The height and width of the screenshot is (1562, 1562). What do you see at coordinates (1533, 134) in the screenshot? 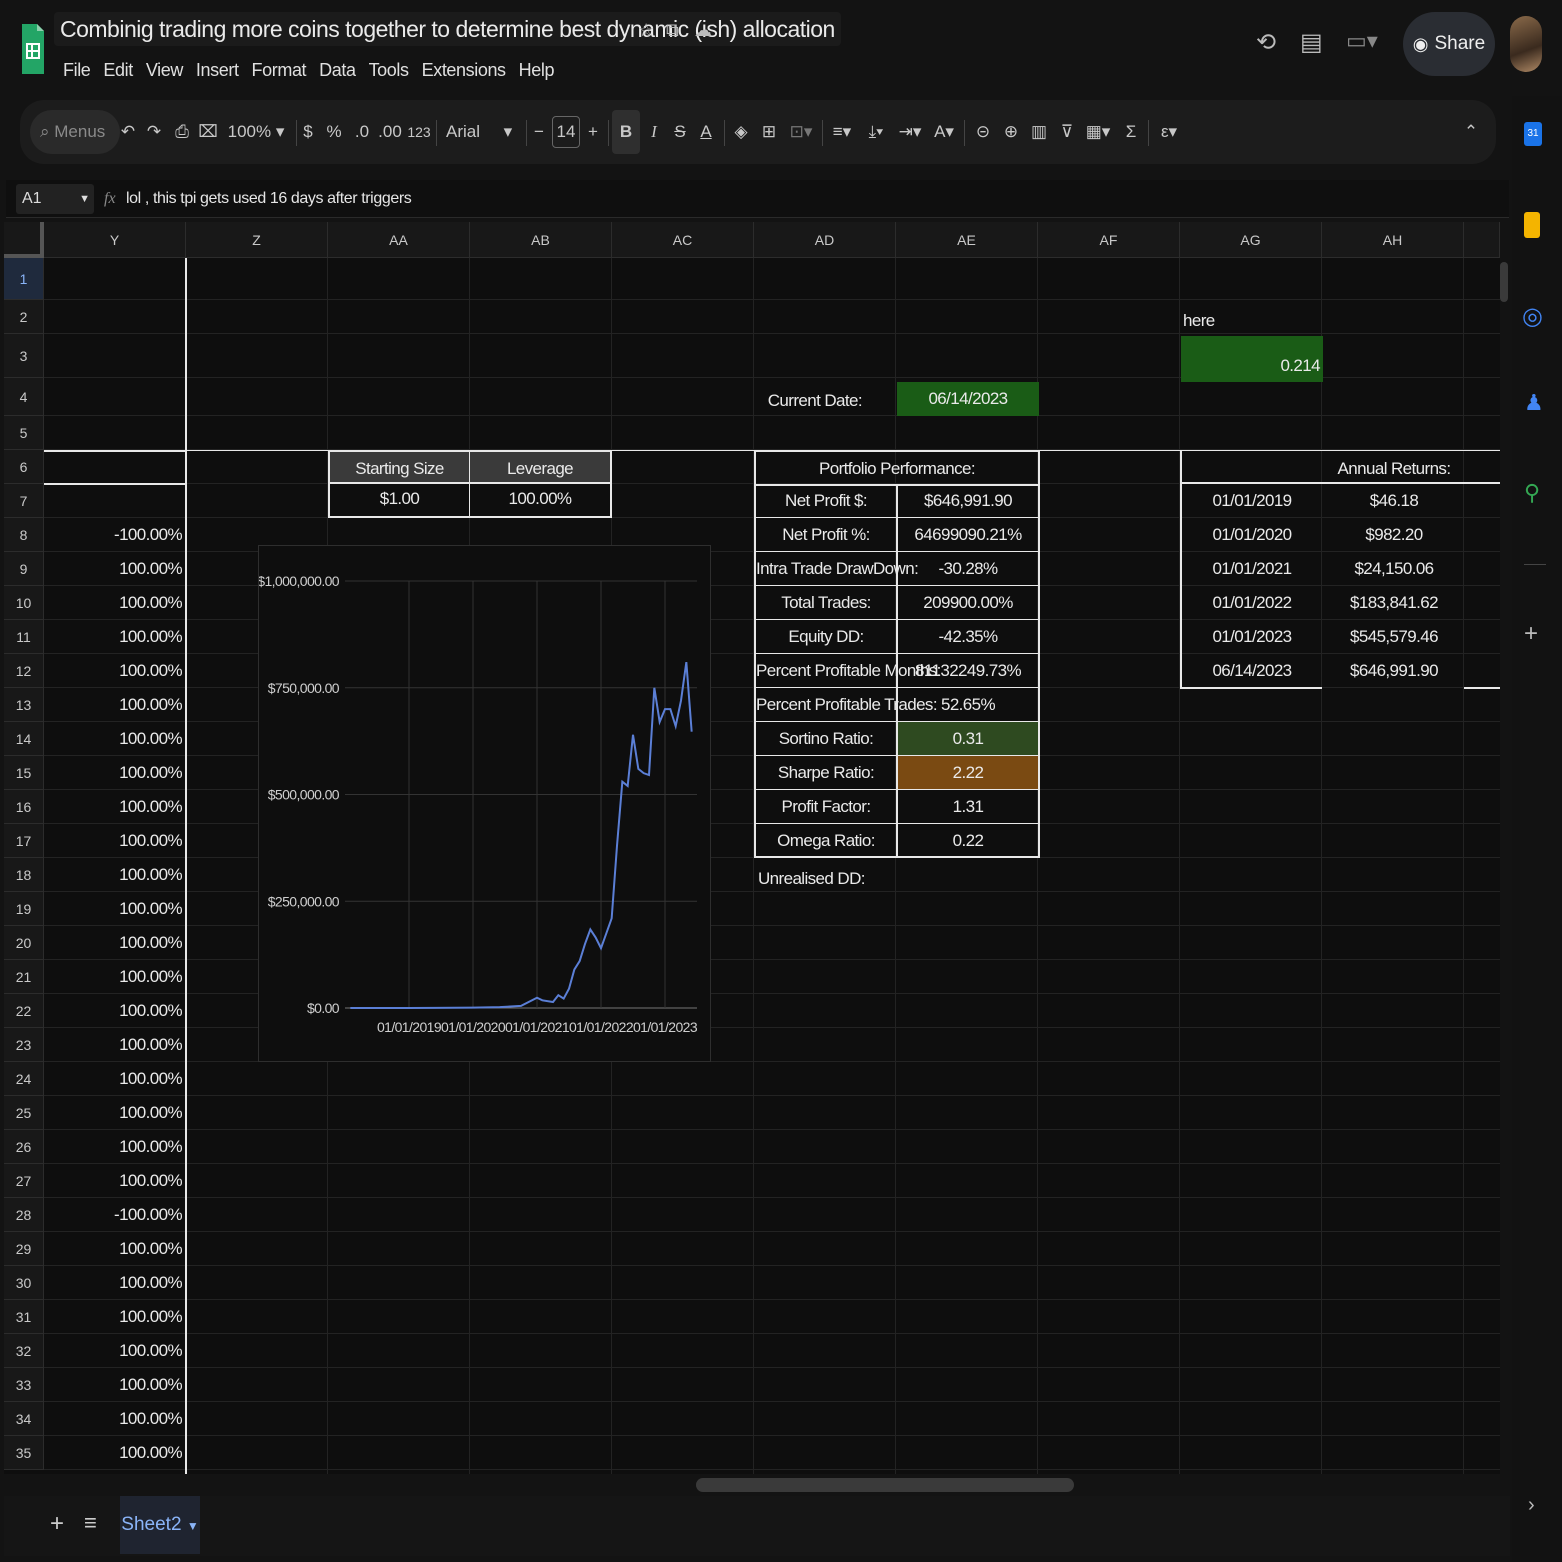
I see `calendar-icon: 31` at bounding box center [1533, 134].